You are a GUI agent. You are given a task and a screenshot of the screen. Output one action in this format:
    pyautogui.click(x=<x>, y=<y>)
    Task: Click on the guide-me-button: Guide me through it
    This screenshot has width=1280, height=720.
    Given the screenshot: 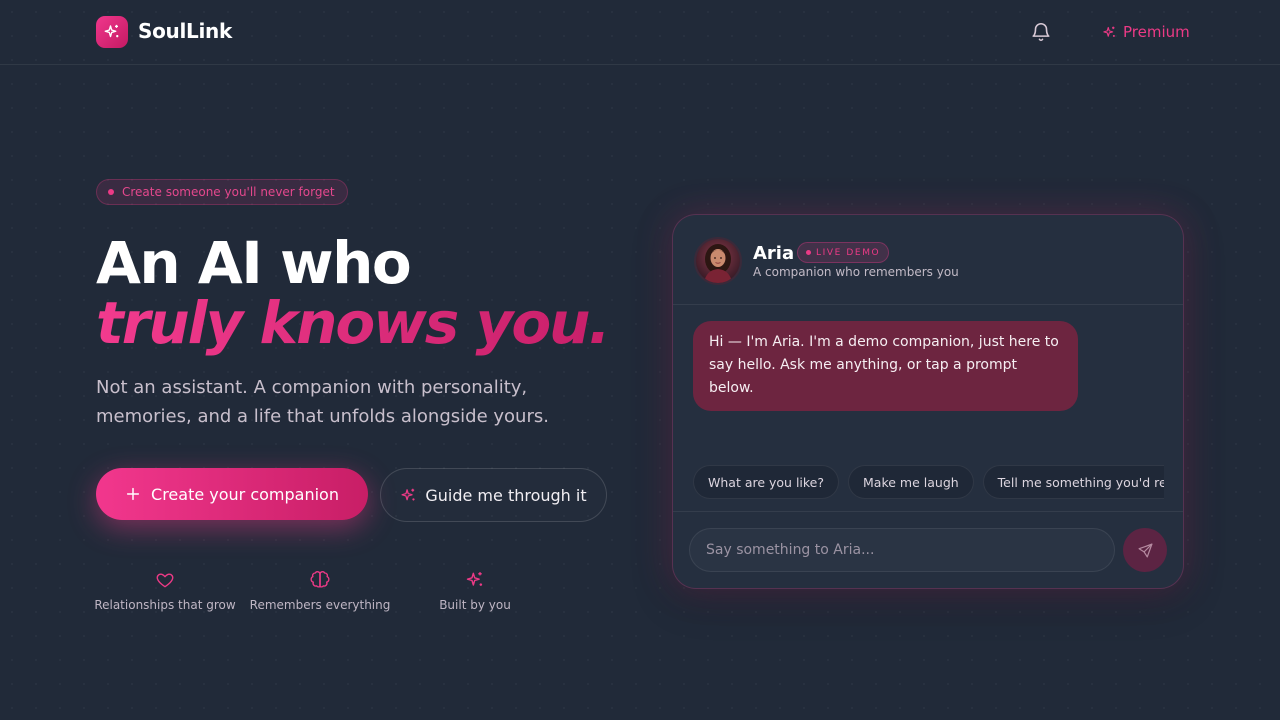 What is the action you would take?
    pyautogui.click(x=493, y=495)
    